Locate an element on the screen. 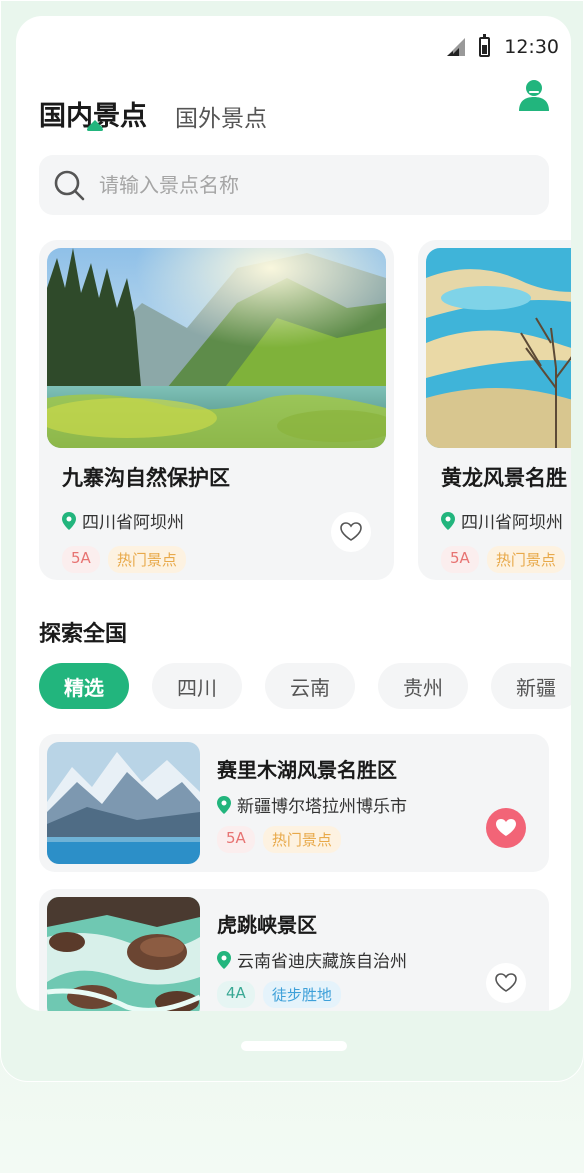 This screenshot has height=1173, width=584. row-location: 云南省迪庆藏族自治州 is located at coordinates (312, 959).